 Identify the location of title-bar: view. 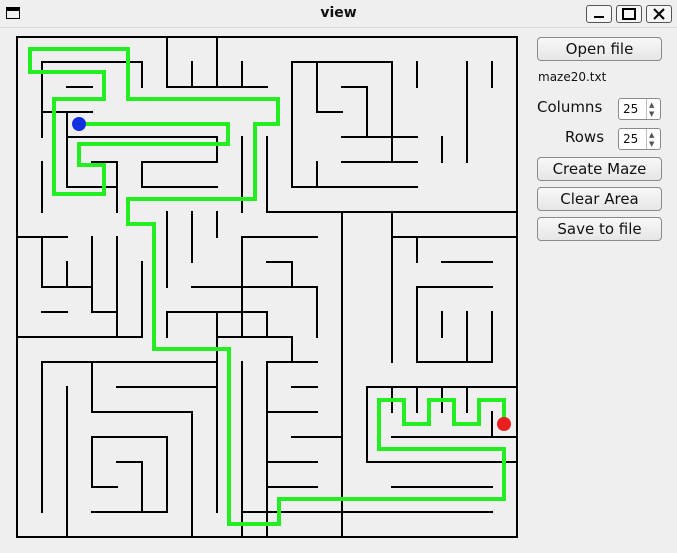
(338, 14).